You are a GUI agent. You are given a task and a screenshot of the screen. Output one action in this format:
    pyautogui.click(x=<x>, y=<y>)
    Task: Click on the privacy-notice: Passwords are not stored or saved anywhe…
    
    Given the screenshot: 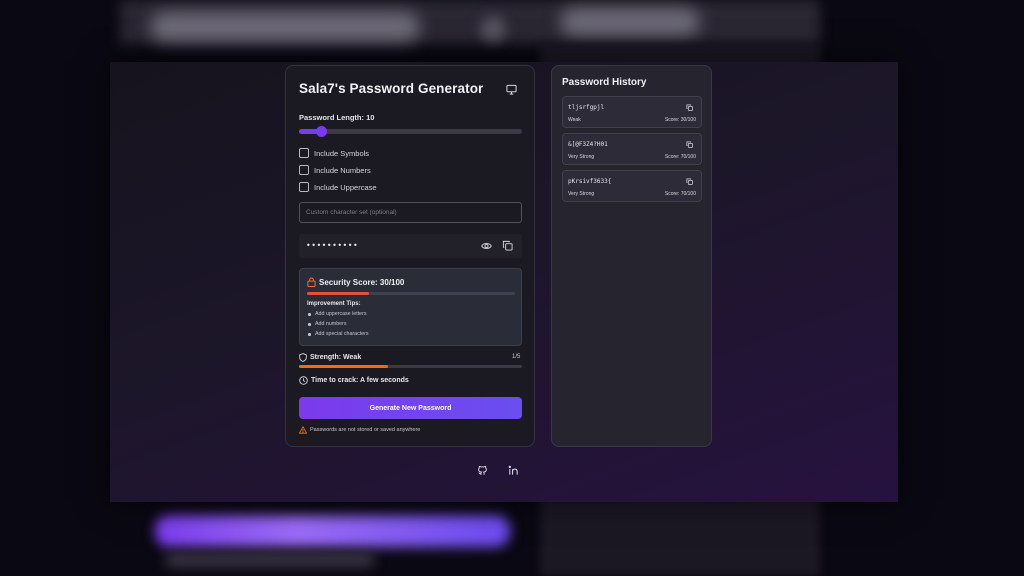 What is the action you would take?
    pyautogui.click(x=365, y=430)
    